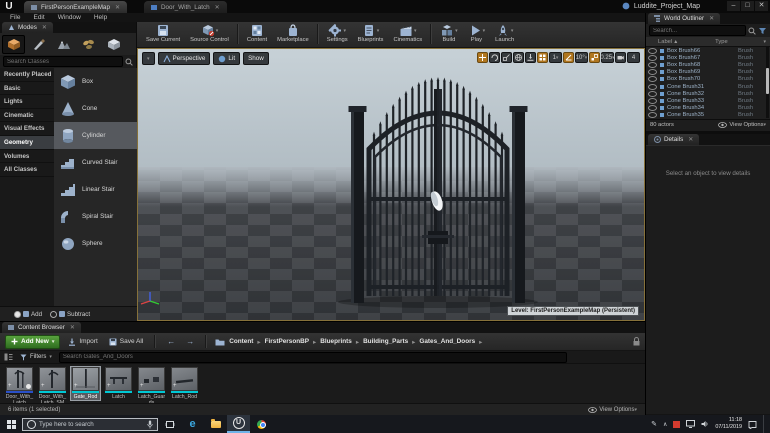 The image size is (770, 433). What do you see at coordinates (708, 86) in the screenshot?
I see `outliner-row: Cone Brush31 Brush` at bounding box center [708, 86].